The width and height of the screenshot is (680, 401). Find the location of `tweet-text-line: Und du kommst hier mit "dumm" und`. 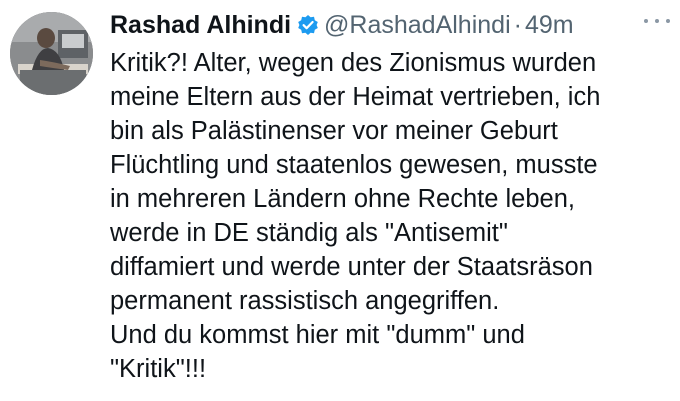

tweet-text-line: Und du kommst hier mit "dumm" und is located at coordinates (317, 335).